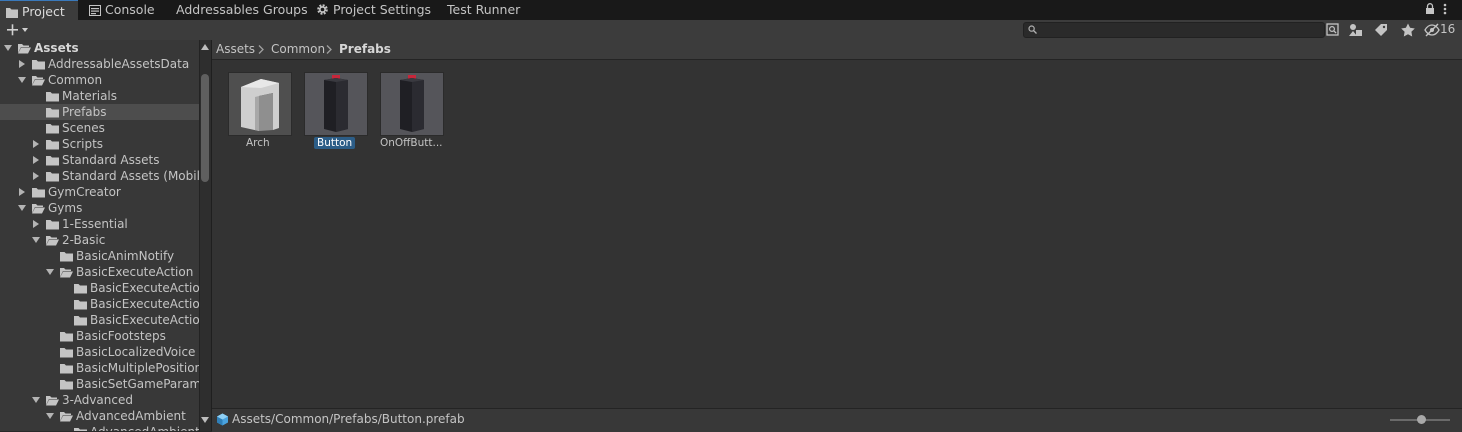 Image resolution: width=1462 pixels, height=432 pixels. Describe the element at coordinates (235, 49) in the screenshot. I see `breadcrumb-item-assets: Assets` at that location.